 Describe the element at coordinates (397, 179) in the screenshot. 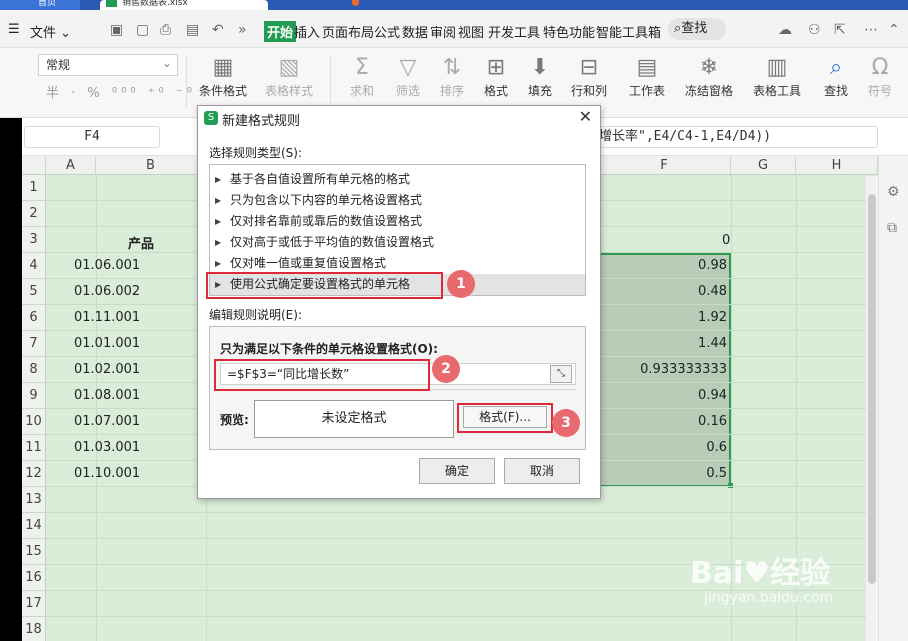

I see `rule-item: 基于各自值设置所有单元格的格式` at that location.